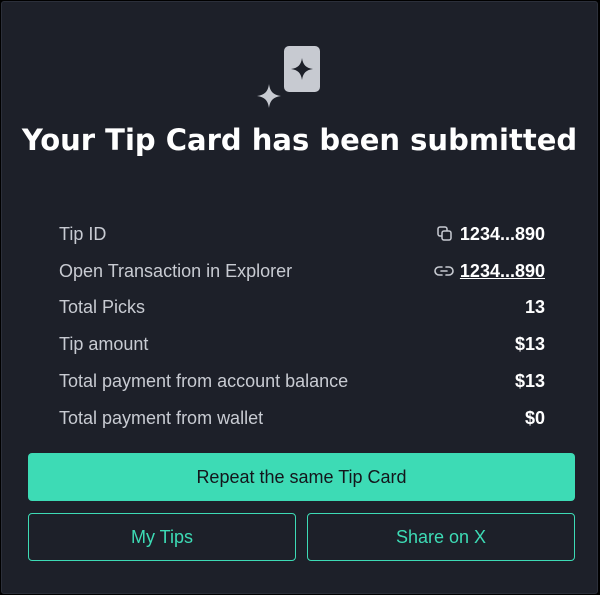 The width and height of the screenshot is (600, 595). Describe the element at coordinates (204, 381) in the screenshot. I see `from-balance-label: Total payment from account balance` at that location.